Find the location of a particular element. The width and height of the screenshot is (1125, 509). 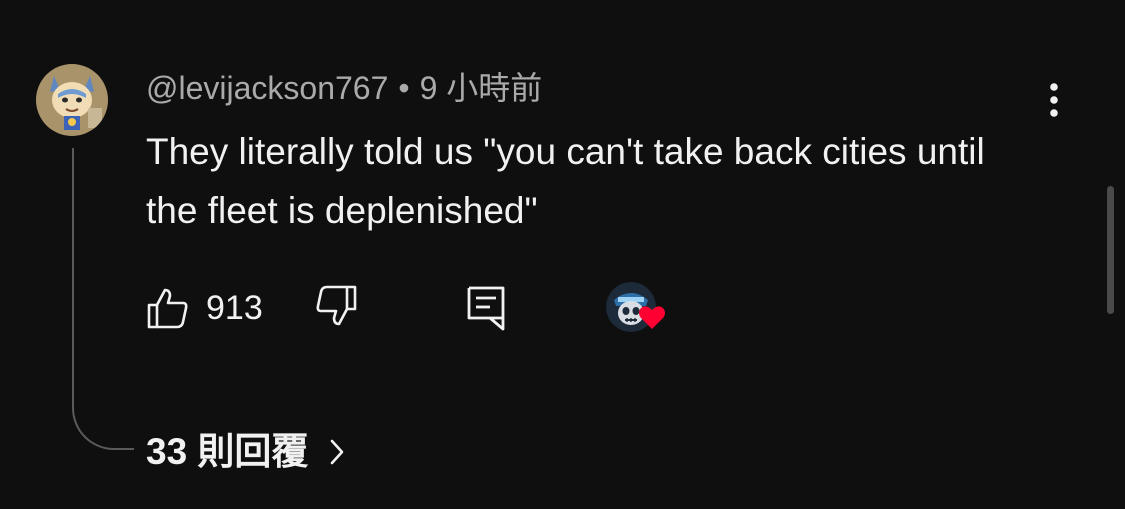

heart-icon is located at coordinates (652, 317).